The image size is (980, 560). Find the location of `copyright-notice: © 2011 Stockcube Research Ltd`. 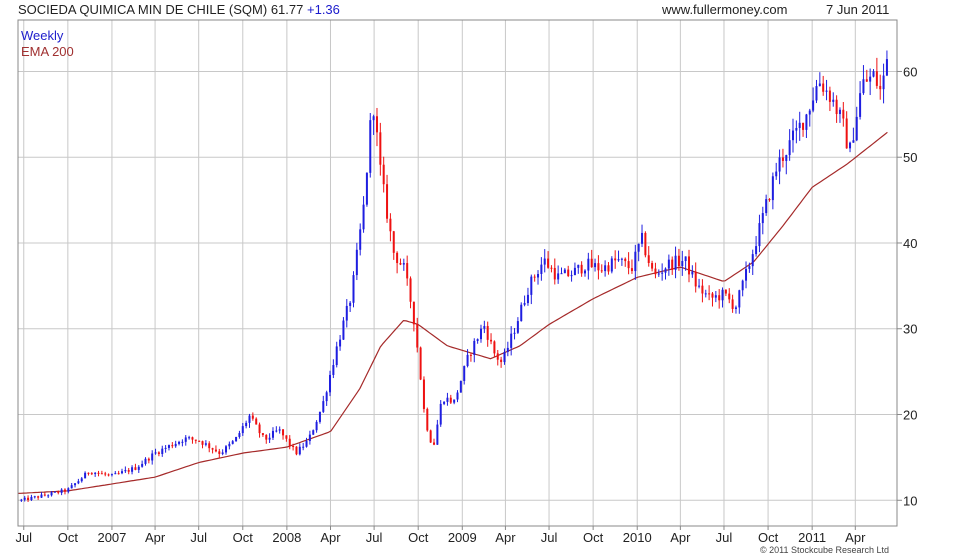

copyright-notice: © 2011 Stockcube Research Ltd is located at coordinates (825, 550).